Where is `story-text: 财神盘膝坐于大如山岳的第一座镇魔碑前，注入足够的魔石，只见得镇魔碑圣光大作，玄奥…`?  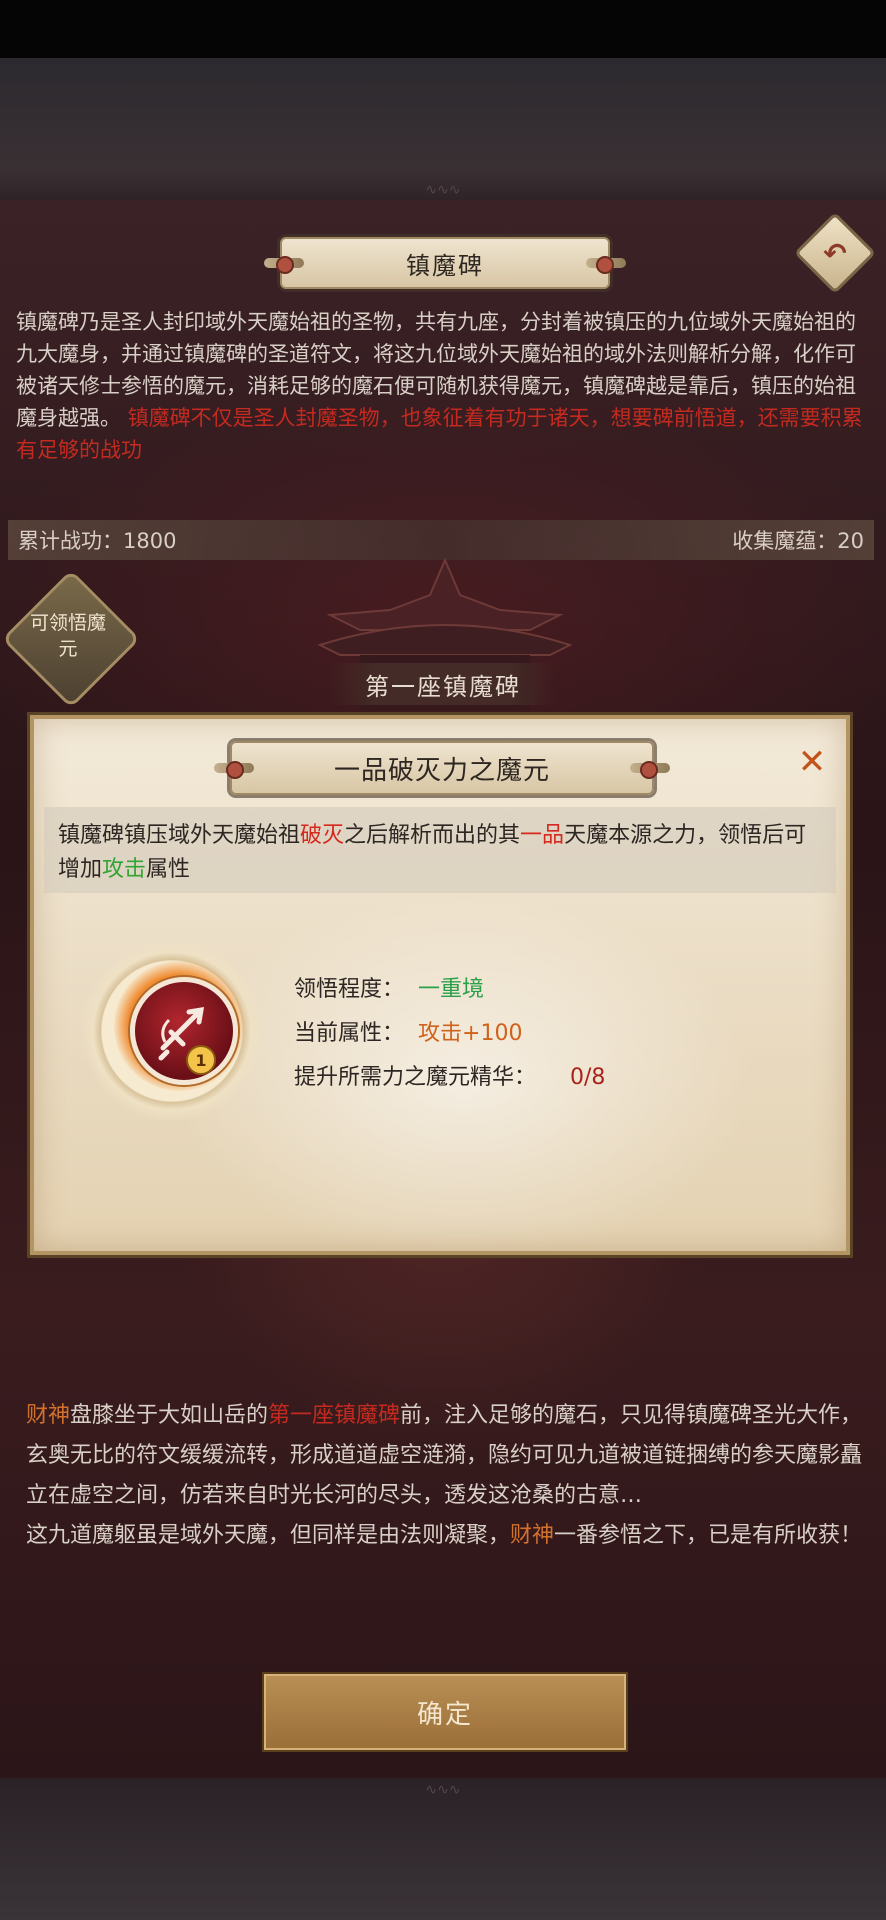 story-text: 财神盘膝坐于大如山岳的第一座镇魔碑前，注入足够的魔石，只见得镇魔碑圣光大作，玄奥… is located at coordinates (444, 1475).